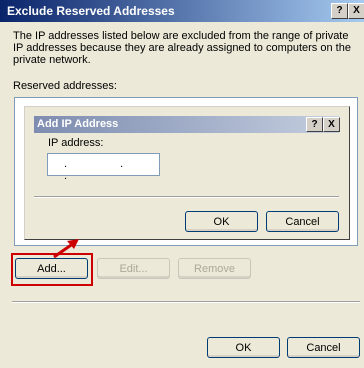 The width and height of the screenshot is (364, 368). What do you see at coordinates (323, 347) in the screenshot?
I see `cancel-button: Cancel` at bounding box center [323, 347].